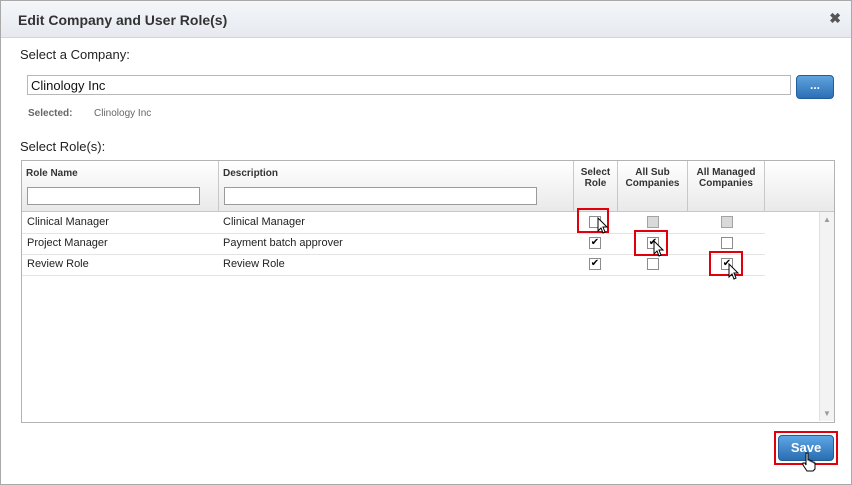 The image size is (852, 485). What do you see at coordinates (283, 243) in the screenshot?
I see `description-cell: Payment batch approver` at bounding box center [283, 243].